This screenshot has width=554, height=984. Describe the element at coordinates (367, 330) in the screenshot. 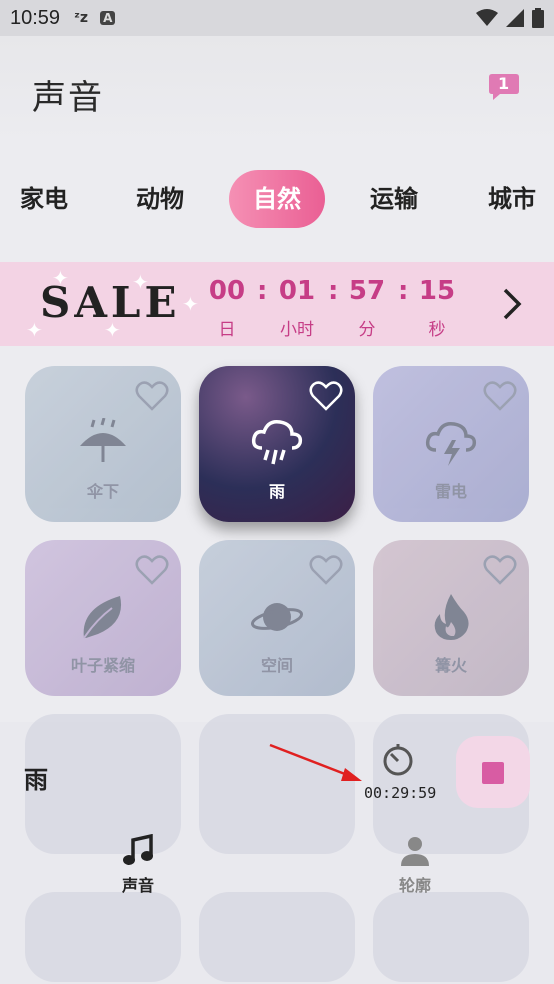

I see `countdown-unit-minutes: 分` at that location.